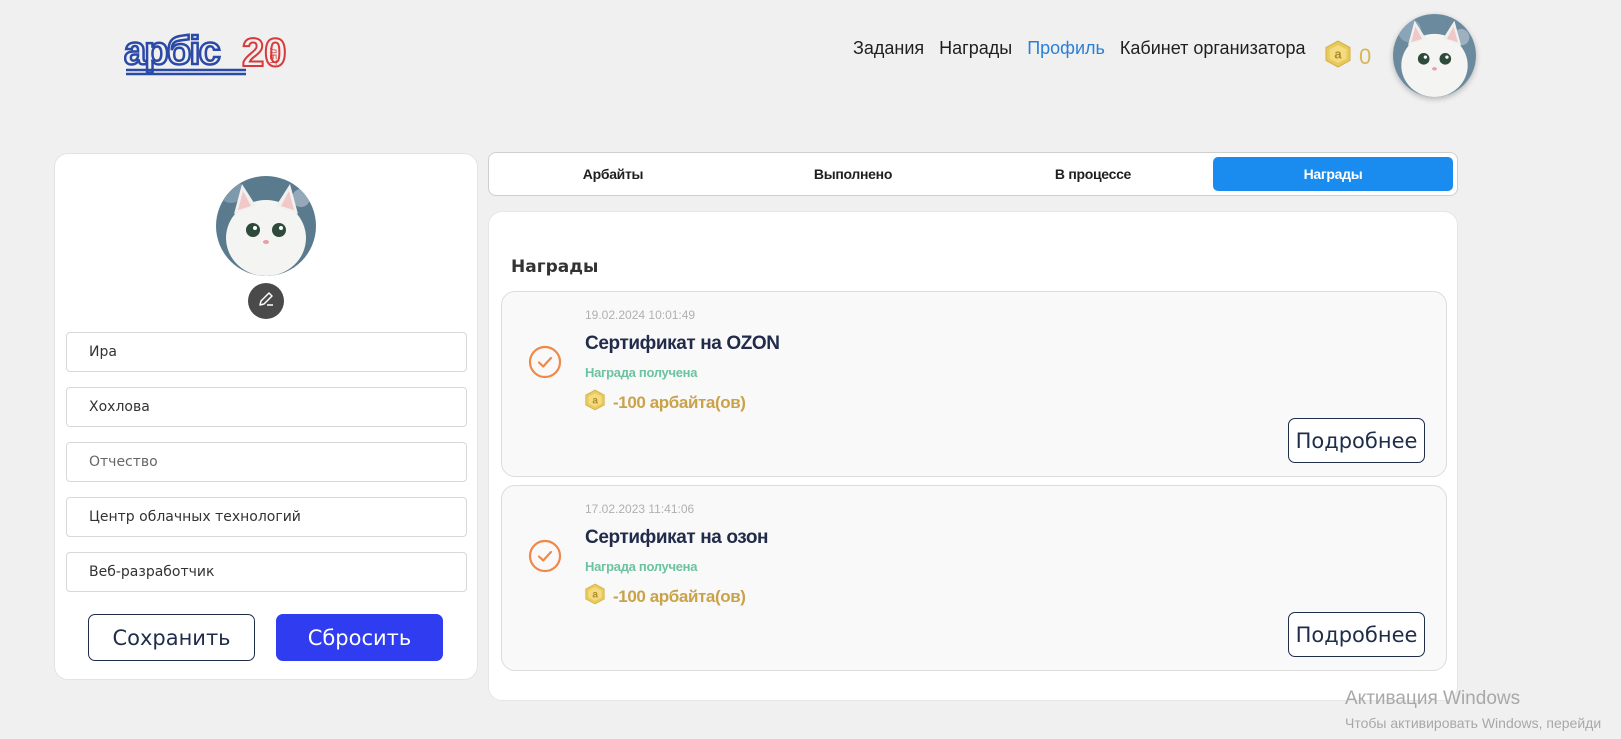  Describe the element at coordinates (1365, 56) in the screenshot. I see `coin-balance-value: 0` at that location.